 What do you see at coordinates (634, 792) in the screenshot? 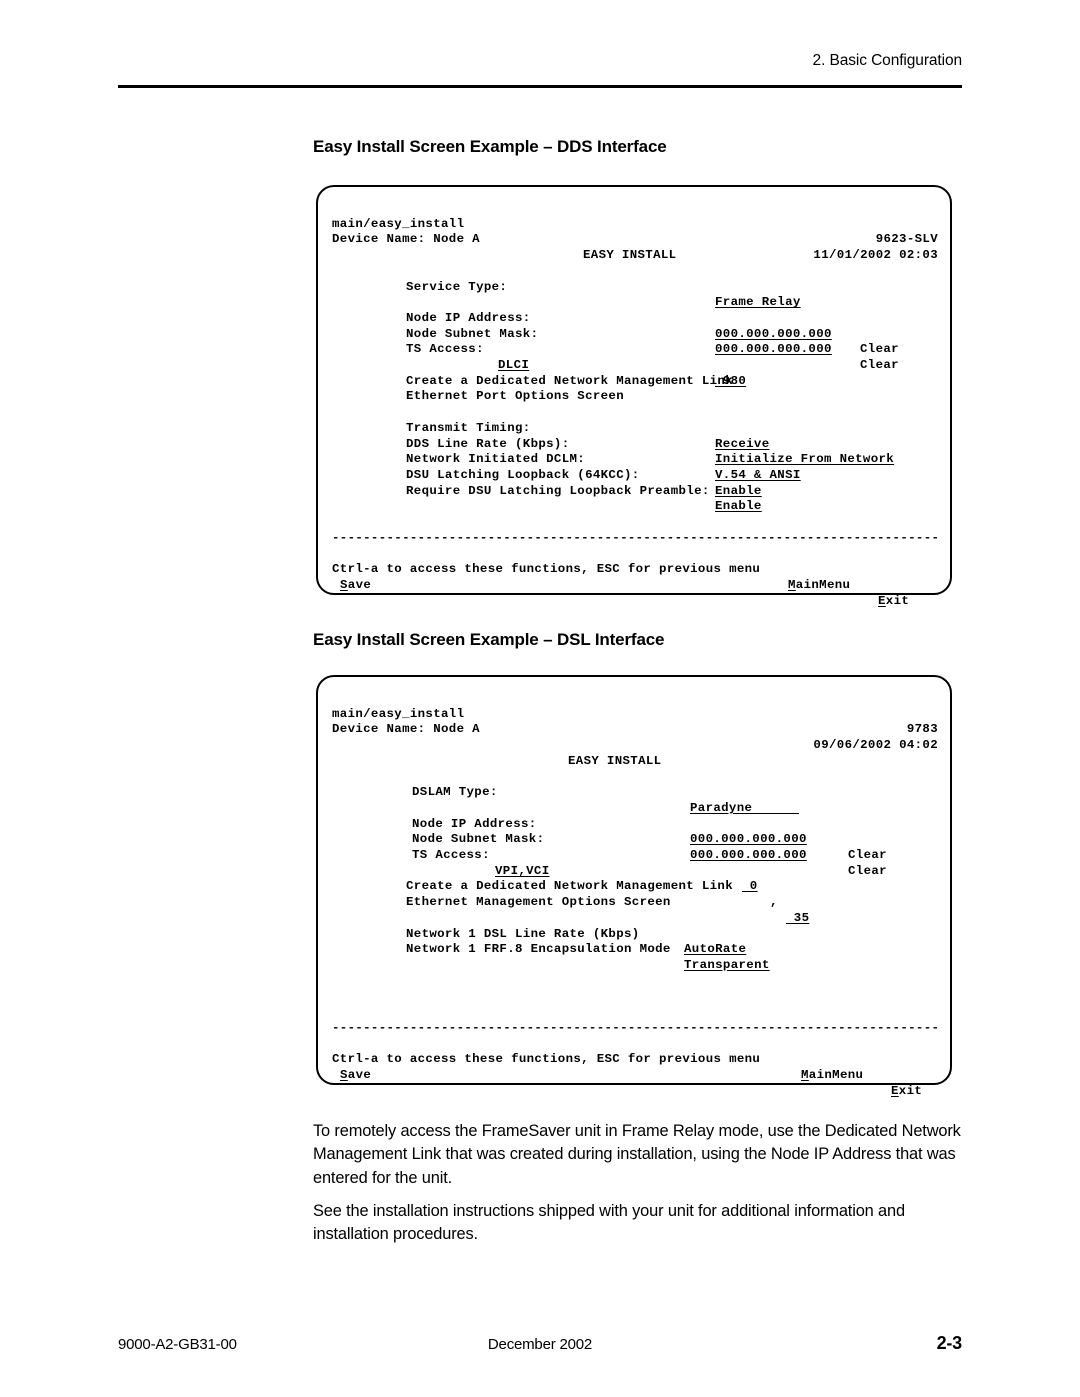
I see `field-row-dslam-type: DSLAM Type: Paradyne` at bounding box center [634, 792].